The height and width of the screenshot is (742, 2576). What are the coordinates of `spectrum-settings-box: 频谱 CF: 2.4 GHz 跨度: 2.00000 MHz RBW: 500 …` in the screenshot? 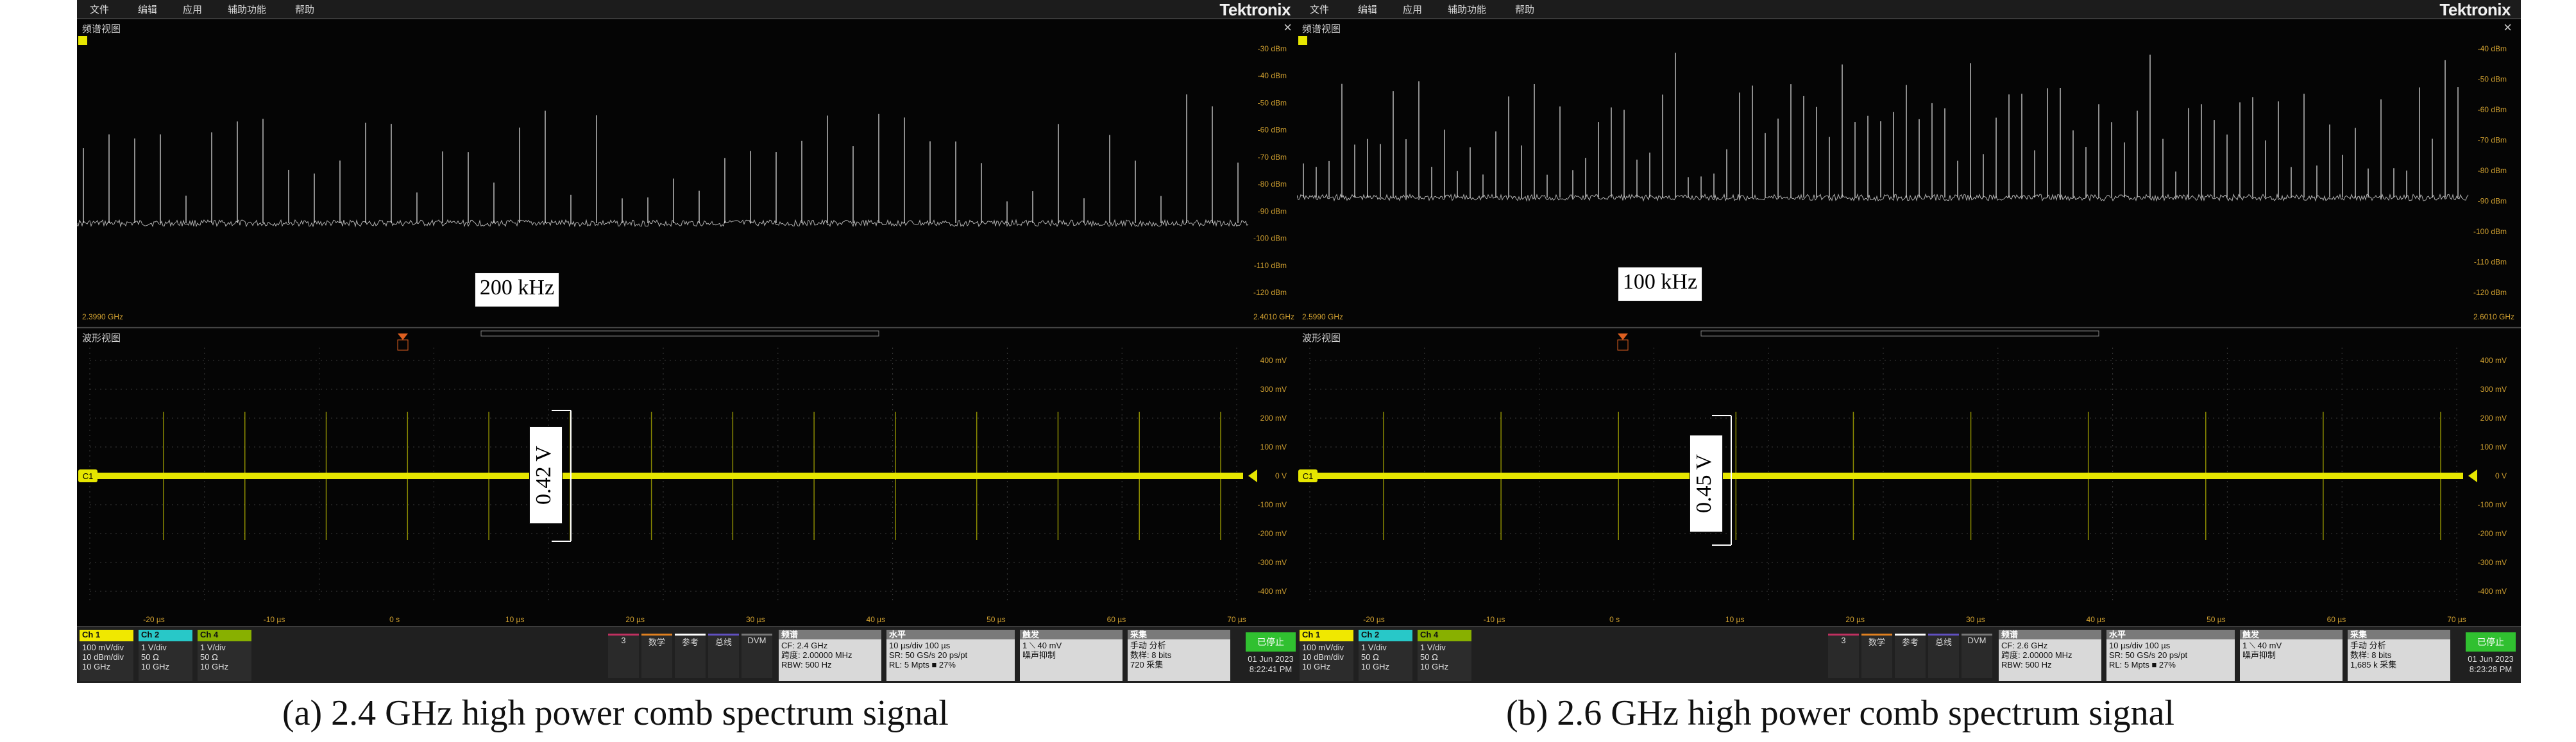 It's located at (830, 655).